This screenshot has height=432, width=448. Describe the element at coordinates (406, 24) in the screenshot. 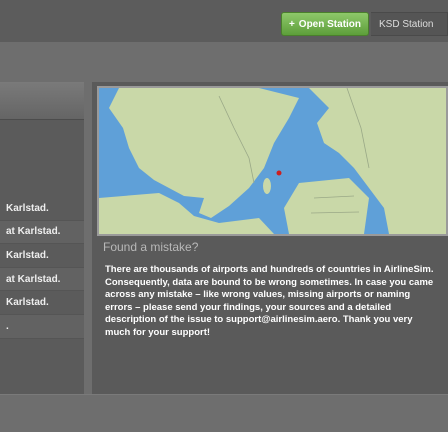

I see `ksd-station-label: KSD Station` at that location.